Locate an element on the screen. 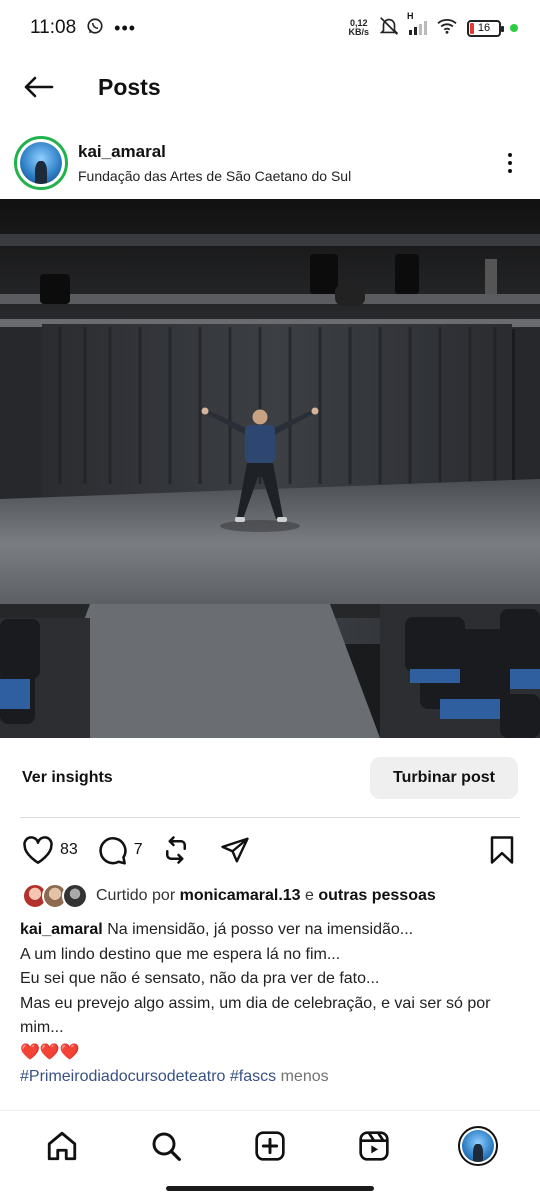 This screenshot has width=540, height=1200. back-button is located at coordinates (38, 87).